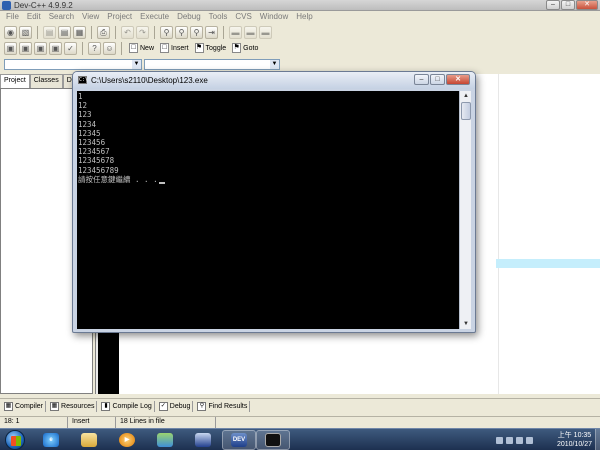 This screenshot has height=450, width=600. What do you see at coordinates (212, 64) in the screenshot?
I see `member-select: ▼` at bounding box center [212, 64].